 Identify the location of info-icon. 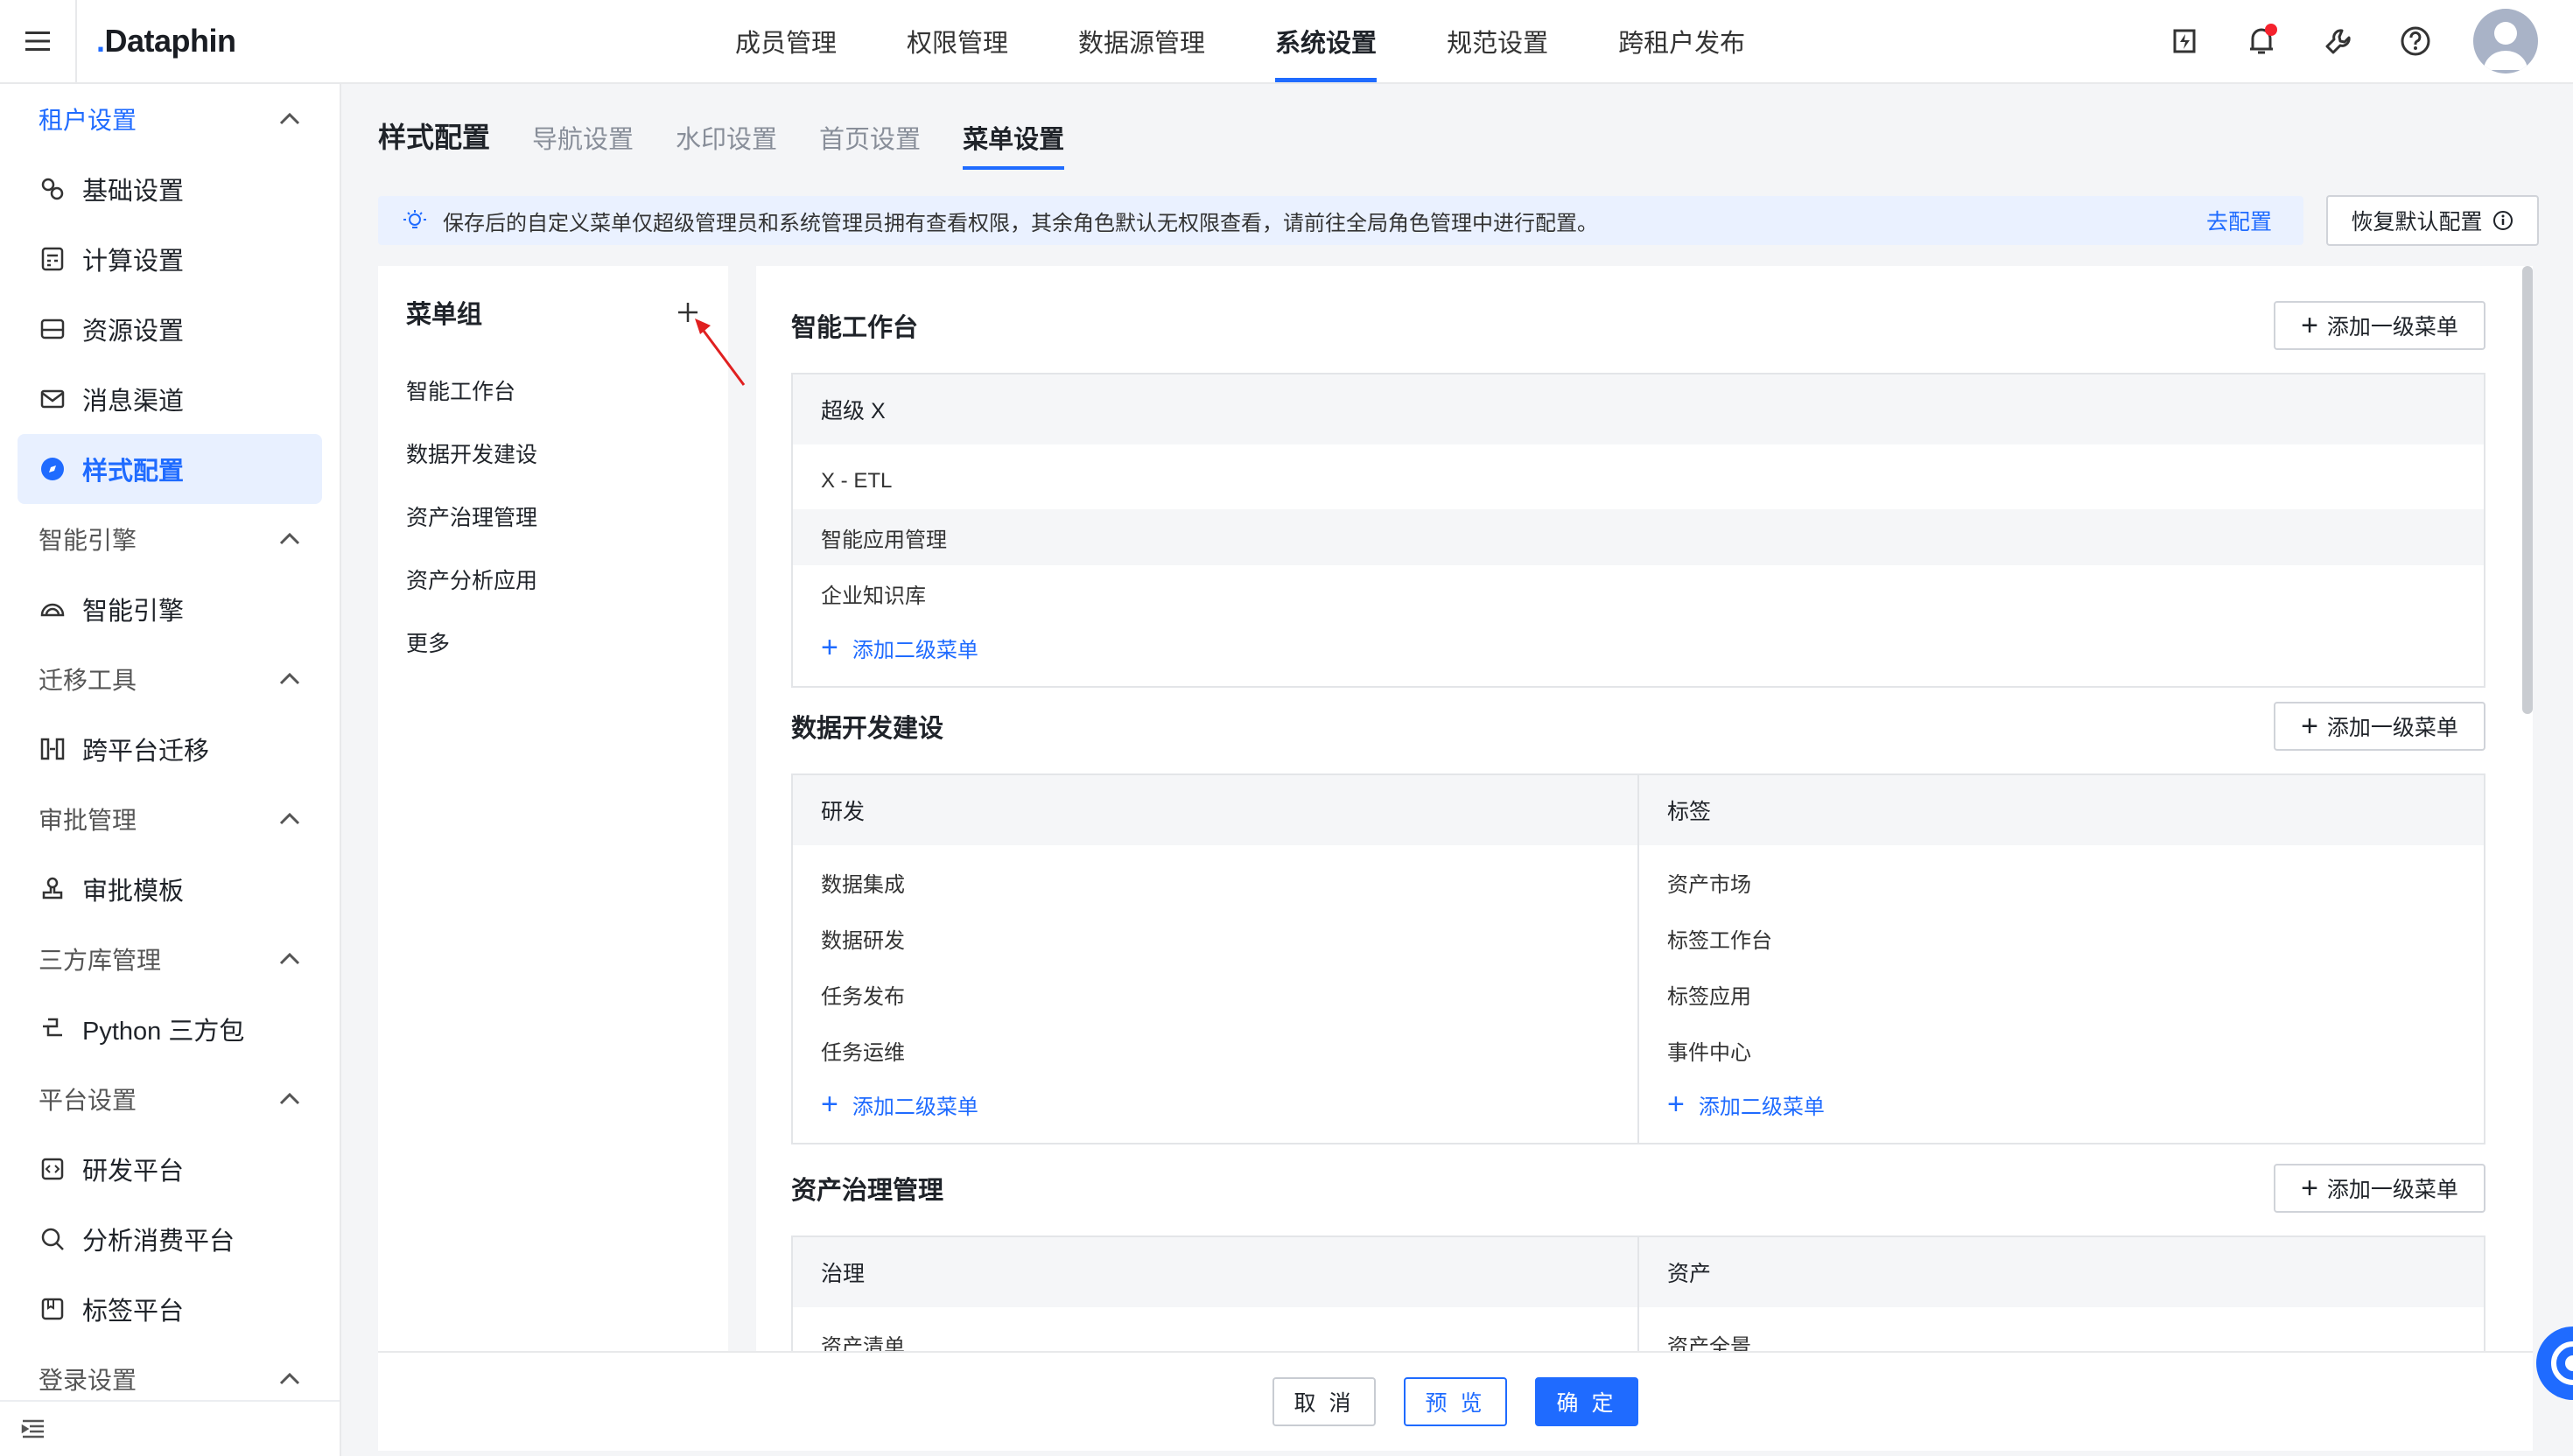
(2502, 220).